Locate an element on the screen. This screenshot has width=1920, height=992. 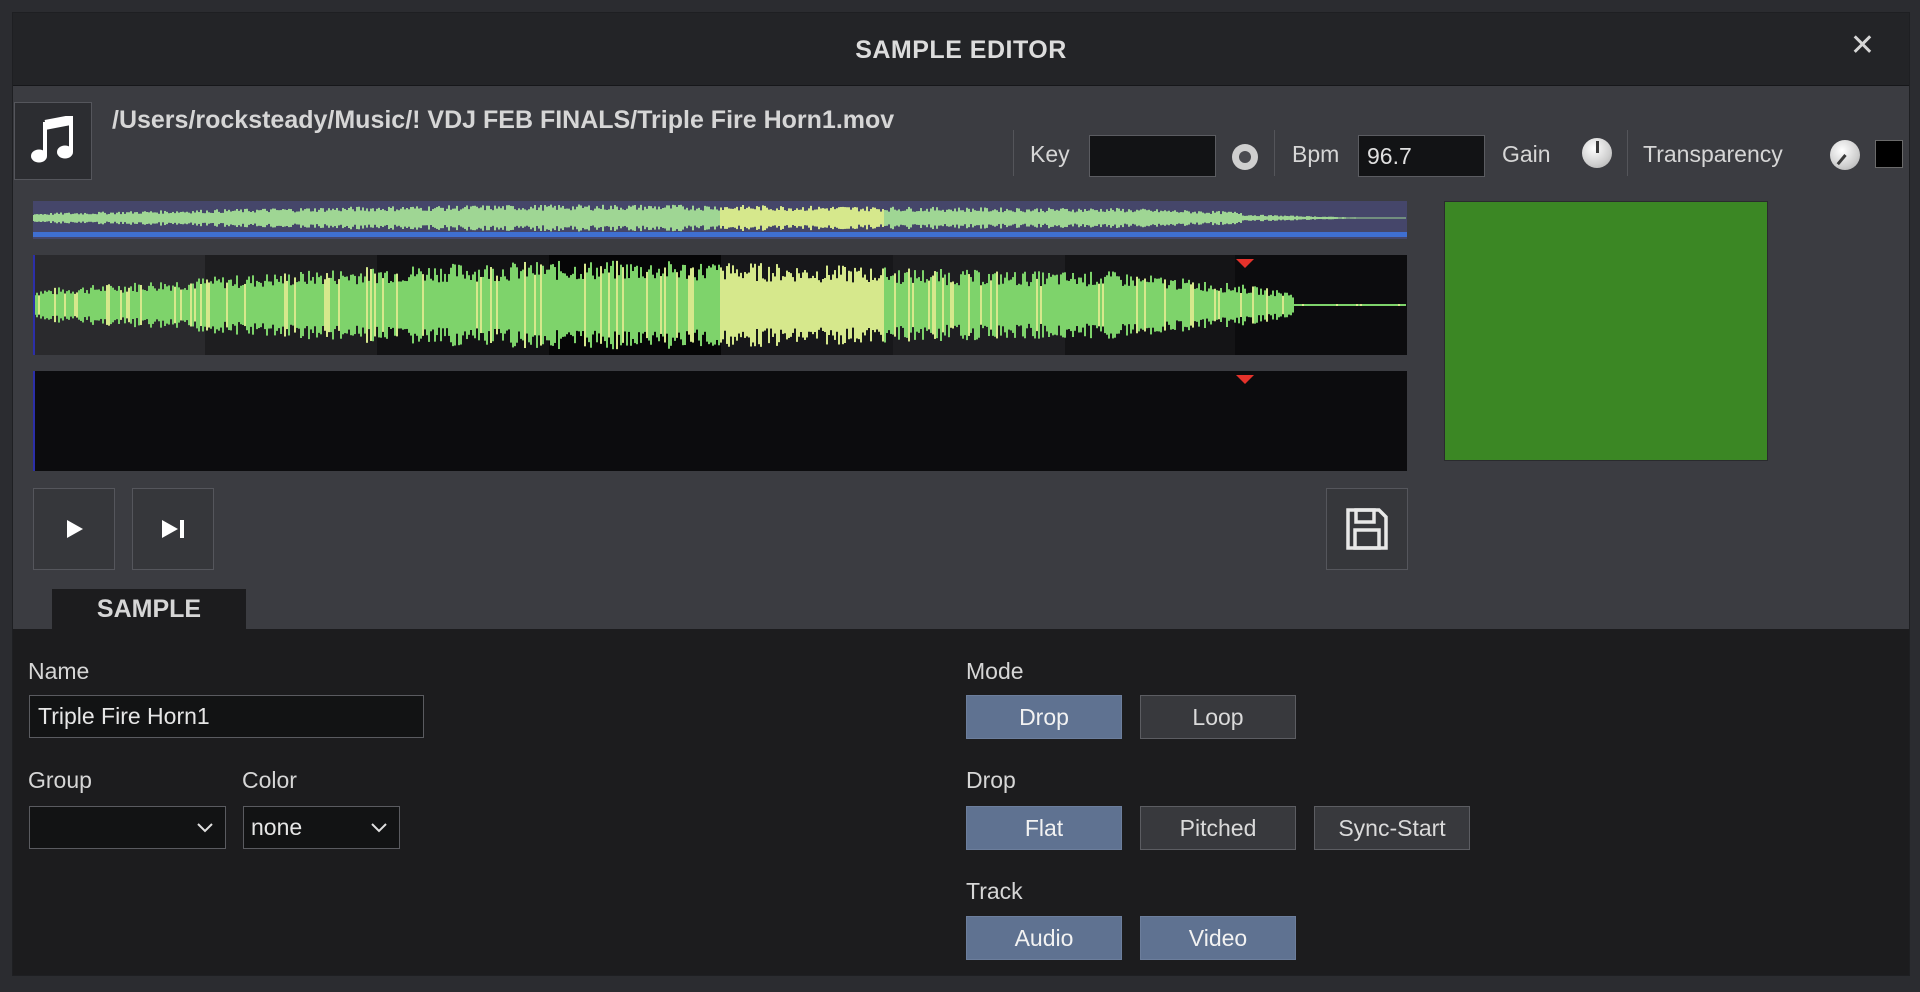
gain-knob-indicator is located at coordinates (1597, 147).